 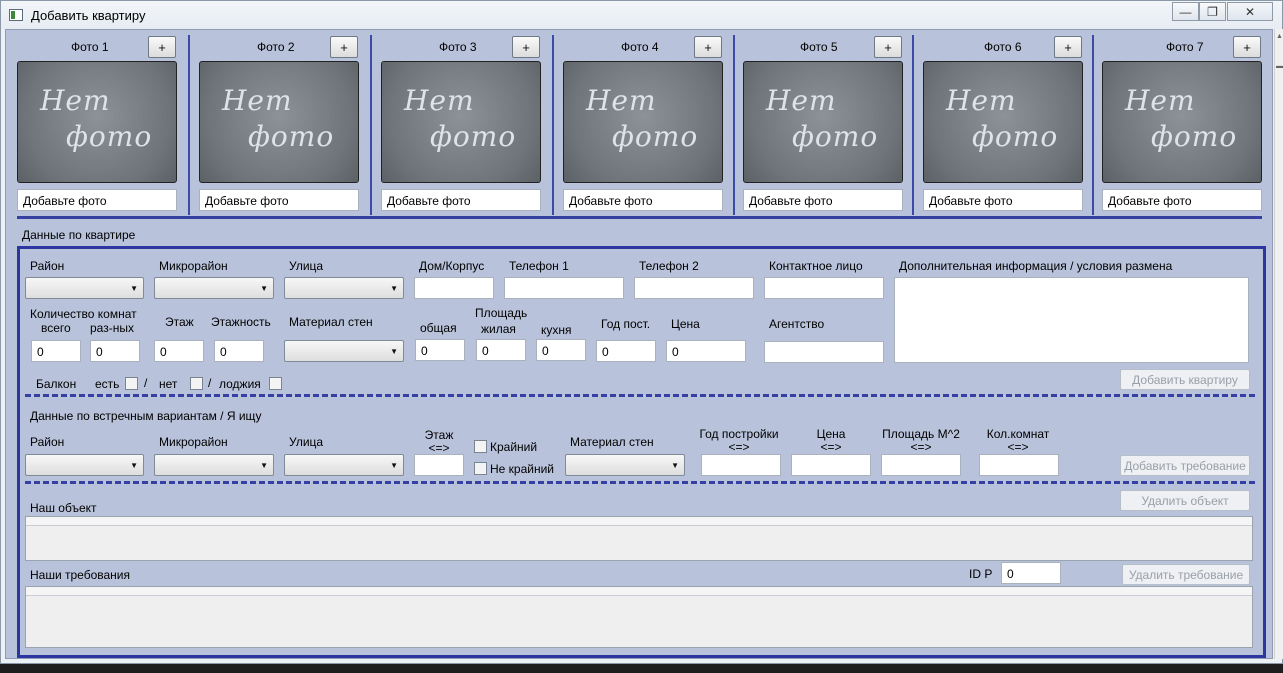 What do you see at coordinates (131, 383) in the screenshot?
I see `balcony-yes-checkbox` at bounding box center [131, 383].